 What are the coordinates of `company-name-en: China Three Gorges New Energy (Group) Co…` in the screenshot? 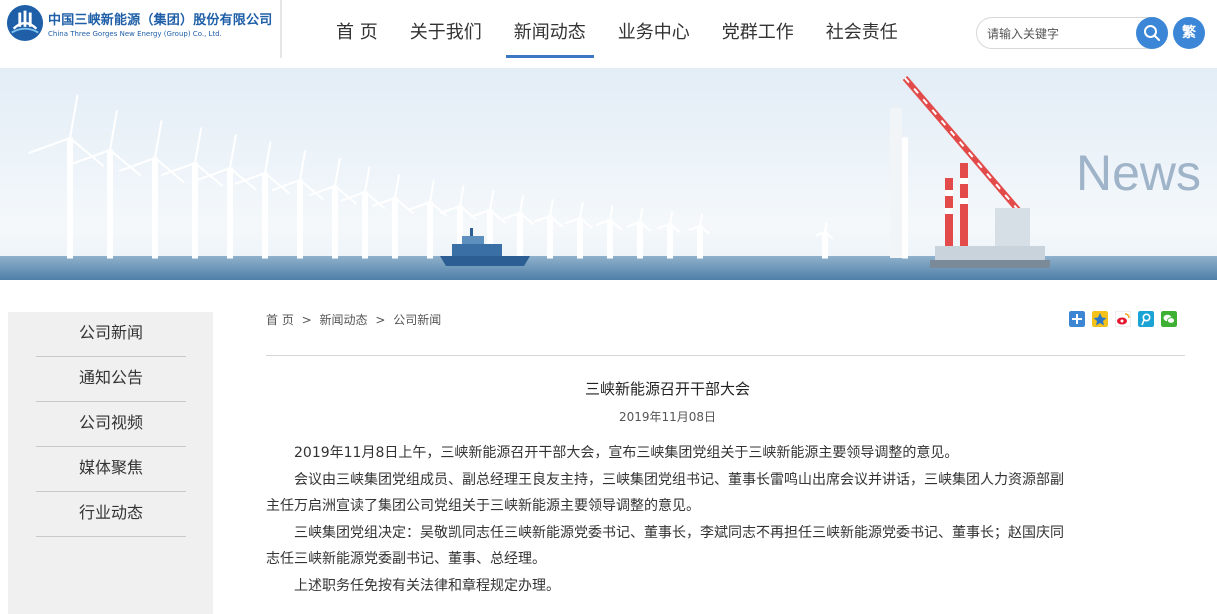 It's located at (135, 33).